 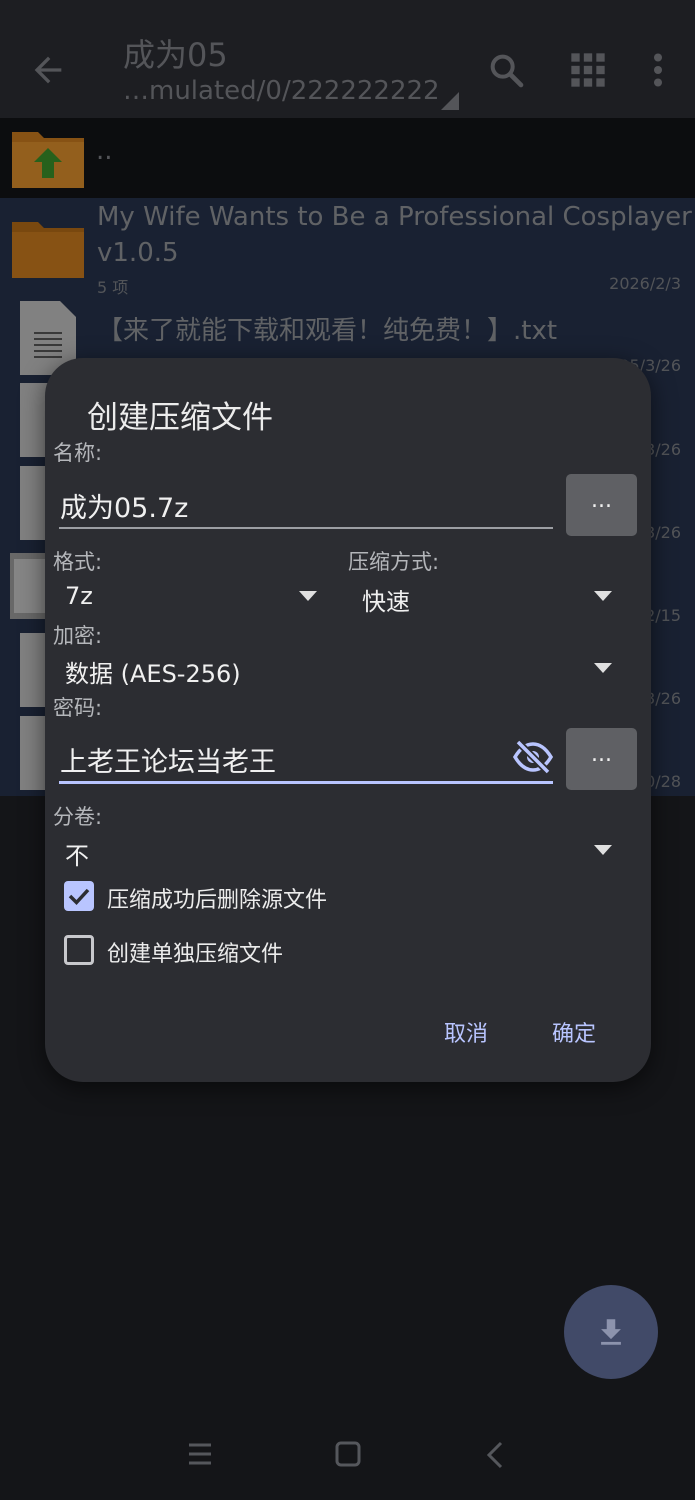 What do you see at coordinates (574, 1032) in the screenshot?
I see `ok-button: 确定` at bounding box center [574, 1032].